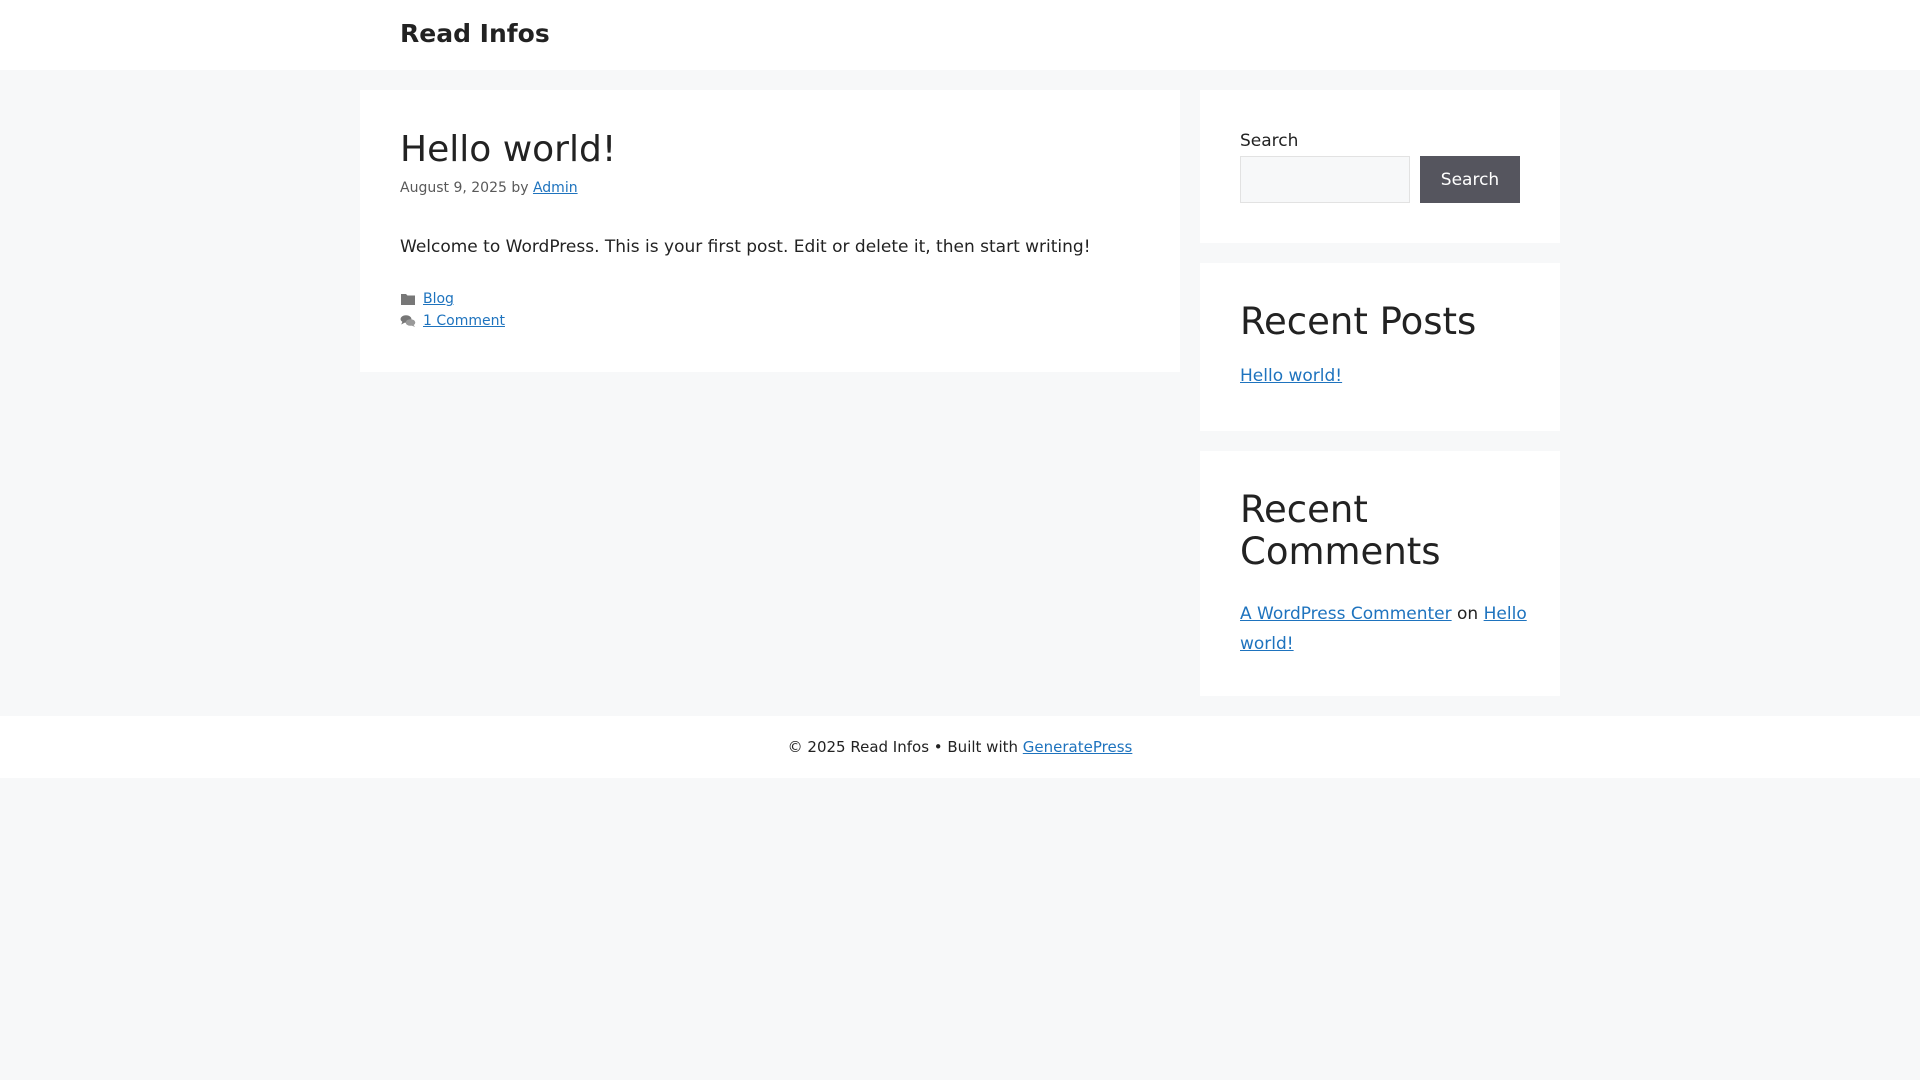 The width and height of the screenshot is (1920, 1080). Describe the element at coordinates (438, 299) in the screenshot. I see `post-category-link: Blog` at that location.